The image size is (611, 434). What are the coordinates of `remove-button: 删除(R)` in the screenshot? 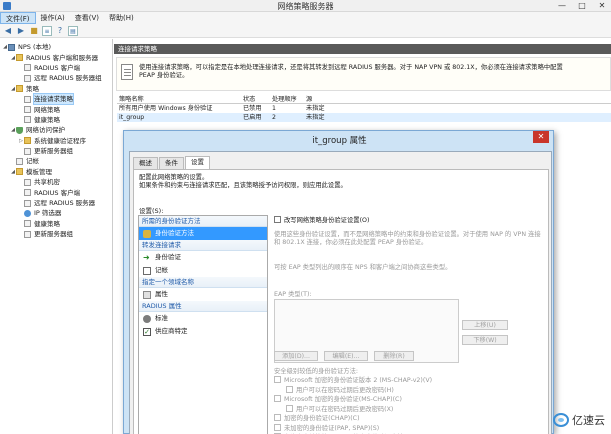 It's located at (394, 356).